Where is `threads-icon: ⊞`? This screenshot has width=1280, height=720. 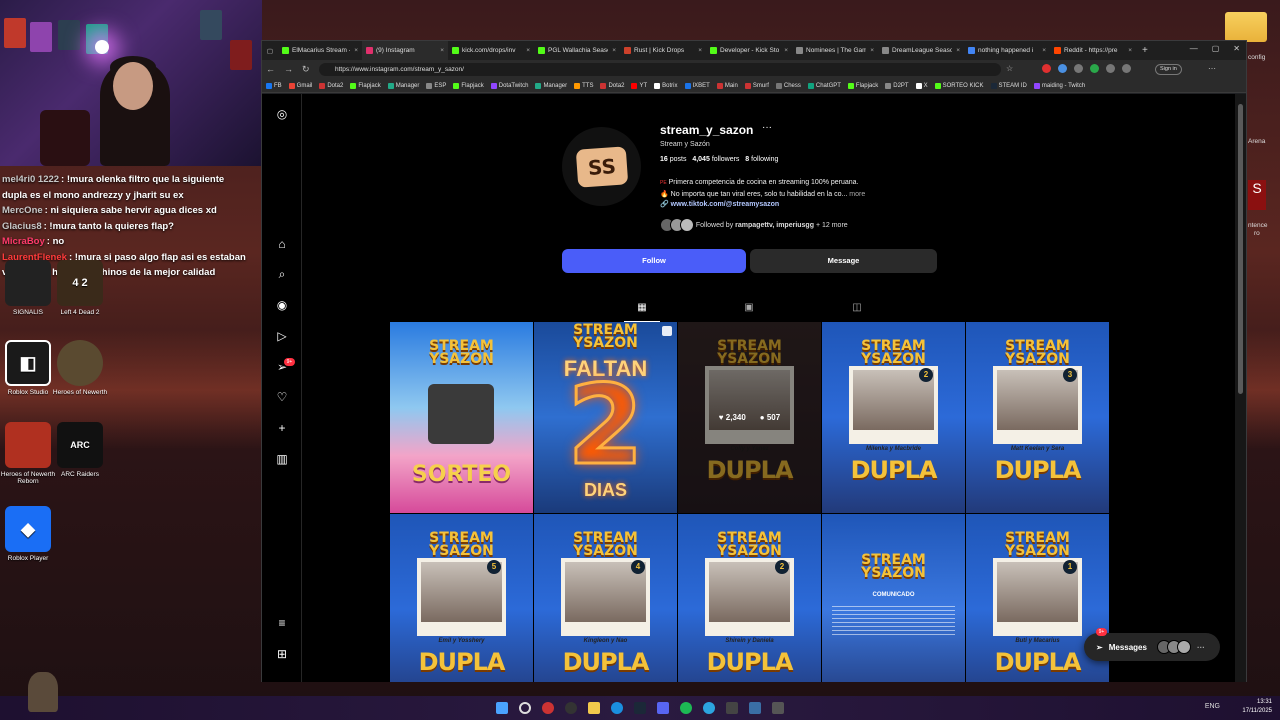 threads-icon: ⊞ is located at coordinates (282, 654).